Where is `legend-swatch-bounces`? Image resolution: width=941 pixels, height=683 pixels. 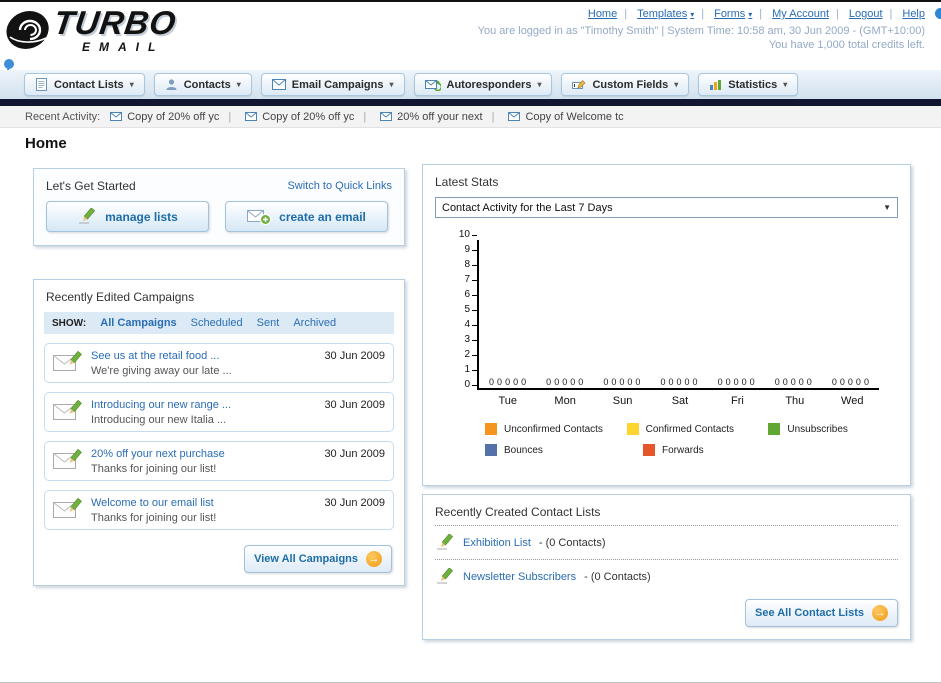
legend-swatch-bounces is located at coordinates (491, 450).